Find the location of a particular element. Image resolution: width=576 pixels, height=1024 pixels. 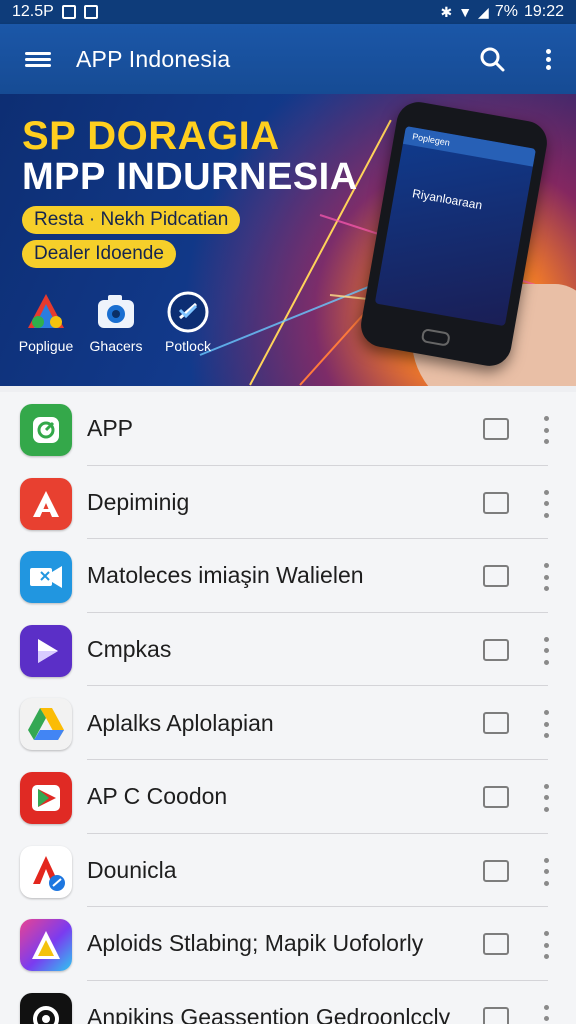

purple-play-icon is located at coordinates (46, 650).